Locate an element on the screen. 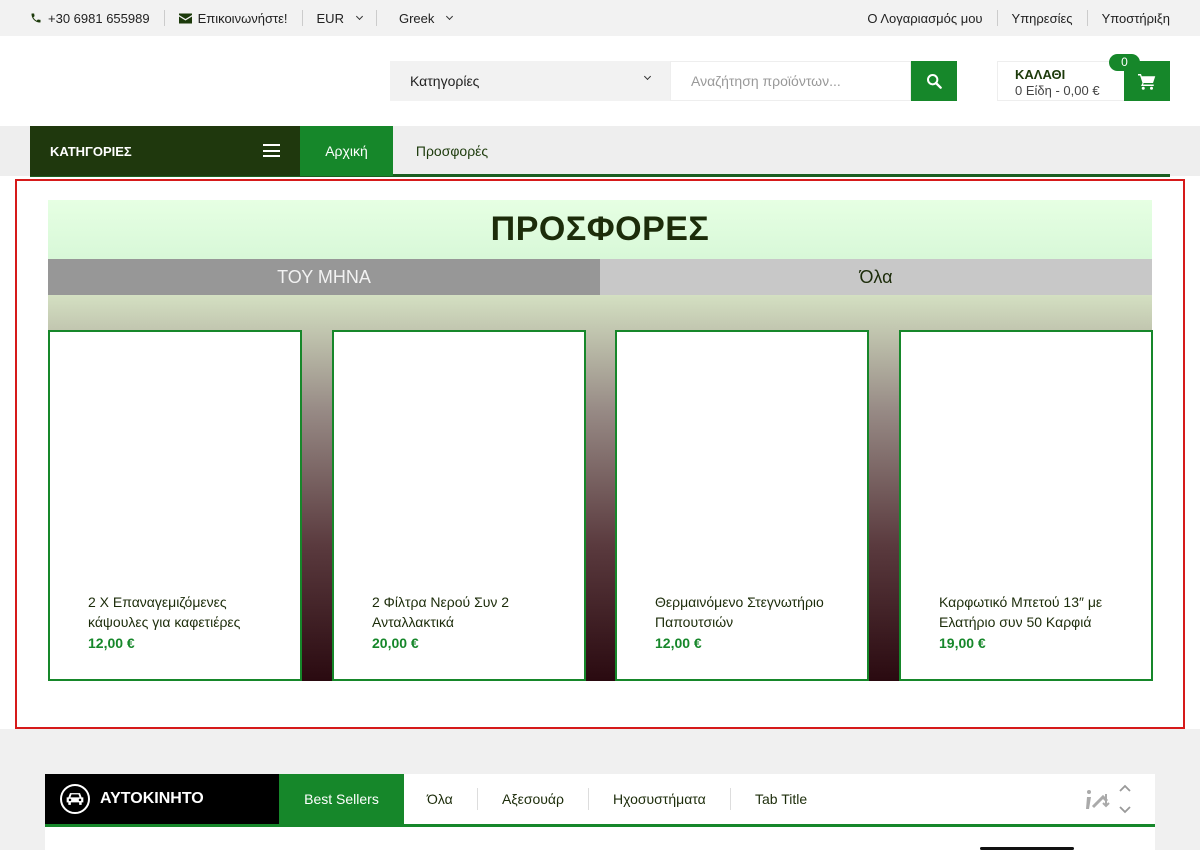 This screenshot has width=1200, height=850. tab-sound-systems: Ηχοσυστήματα is located at coordinates (659, 799).